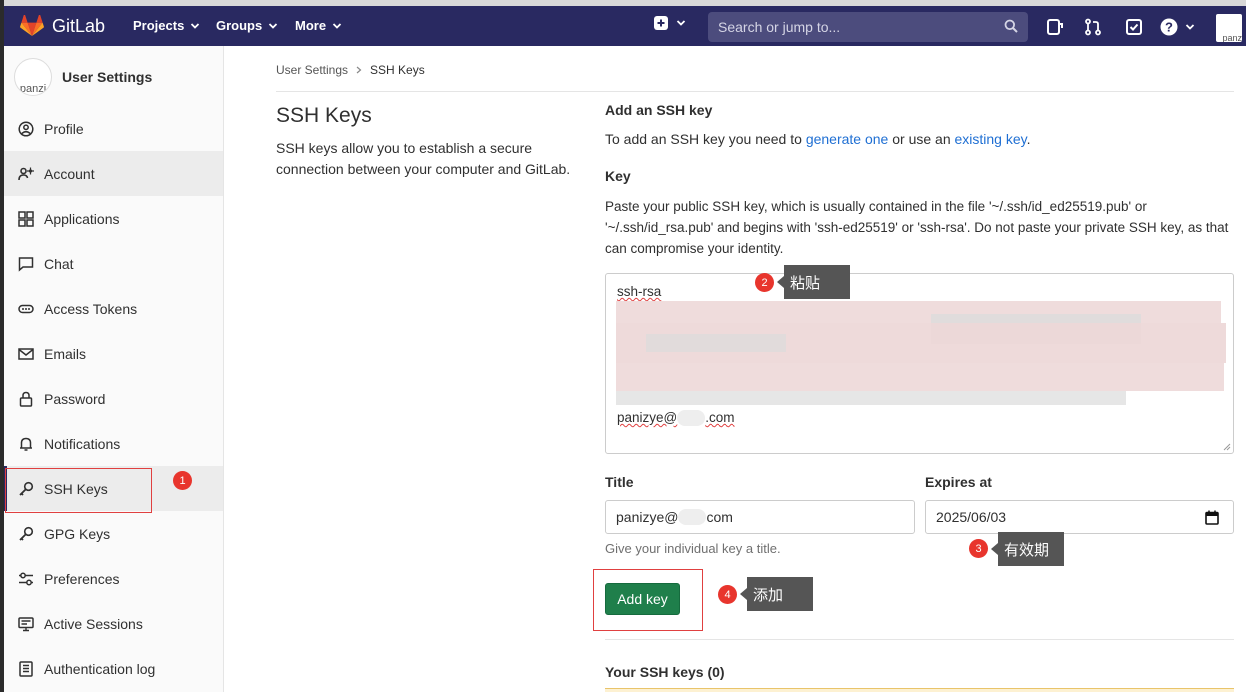 This screenshot has width=1246, height=692. Describe the element at coordinates (82, 578) in the screenshot. I see `sidebar-item-label: Preferences` at that location.